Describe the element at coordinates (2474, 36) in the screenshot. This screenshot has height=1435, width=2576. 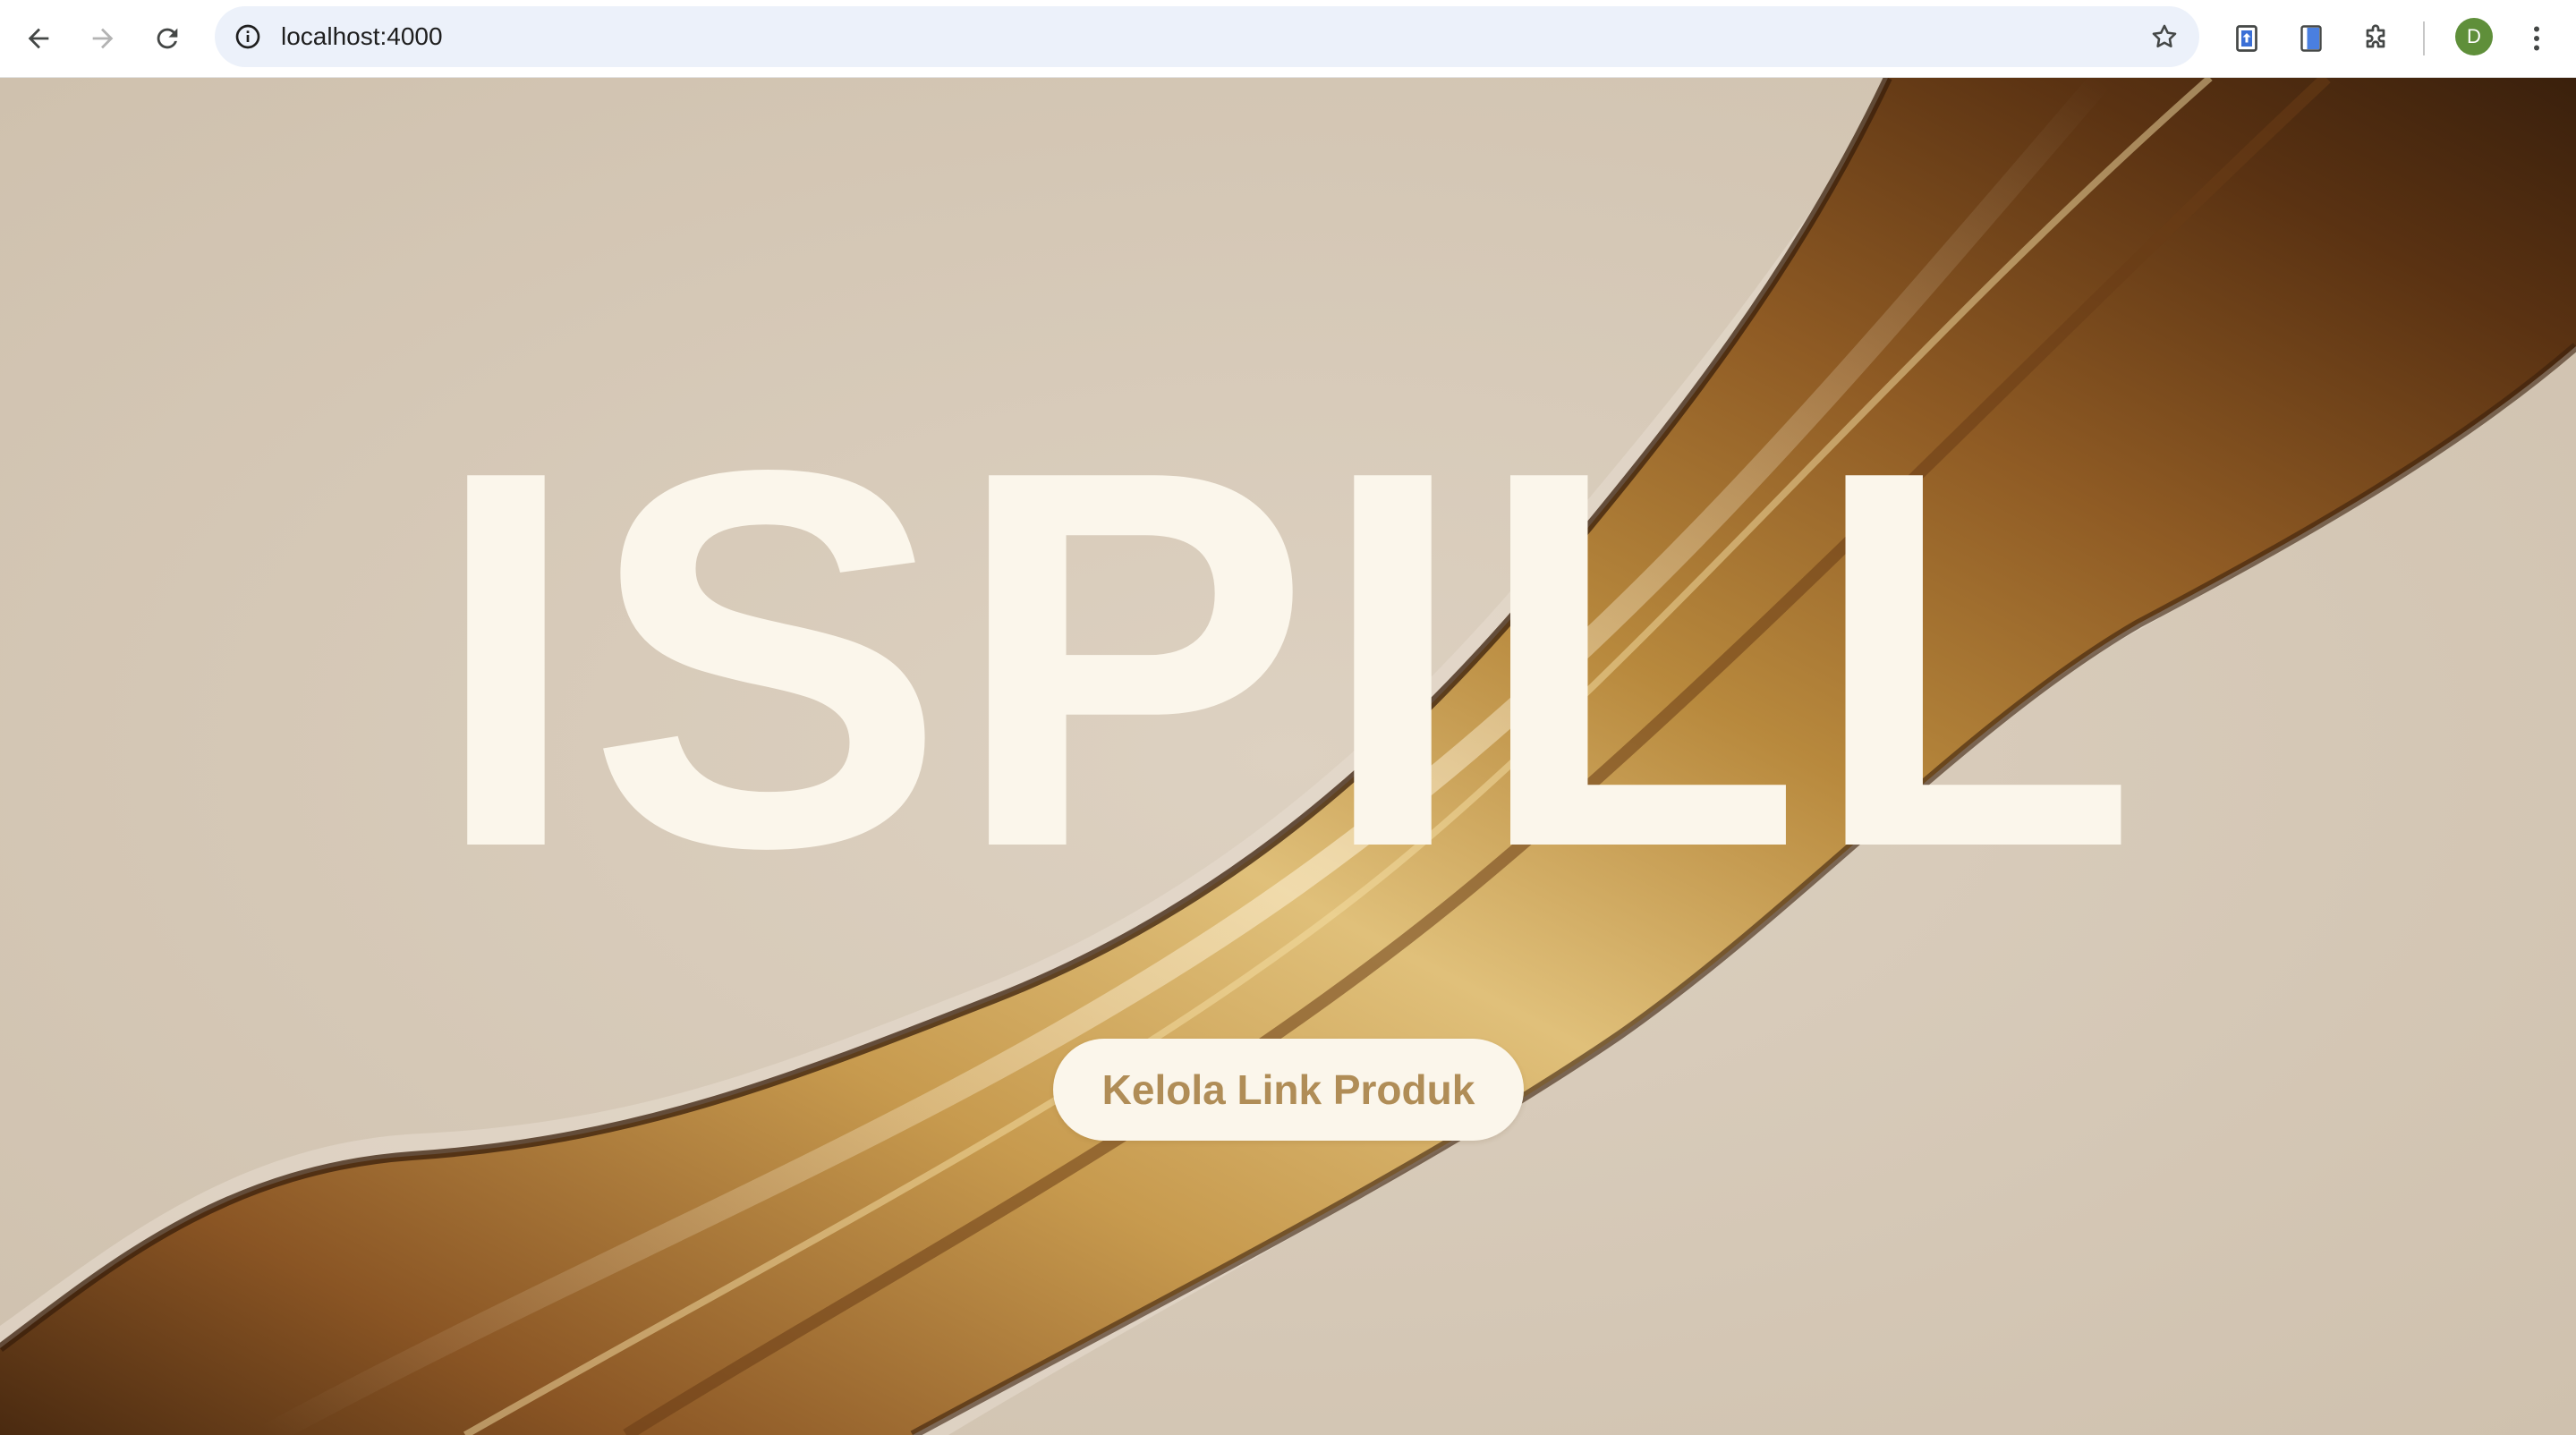
I see `profile-avatar: D` at that location.